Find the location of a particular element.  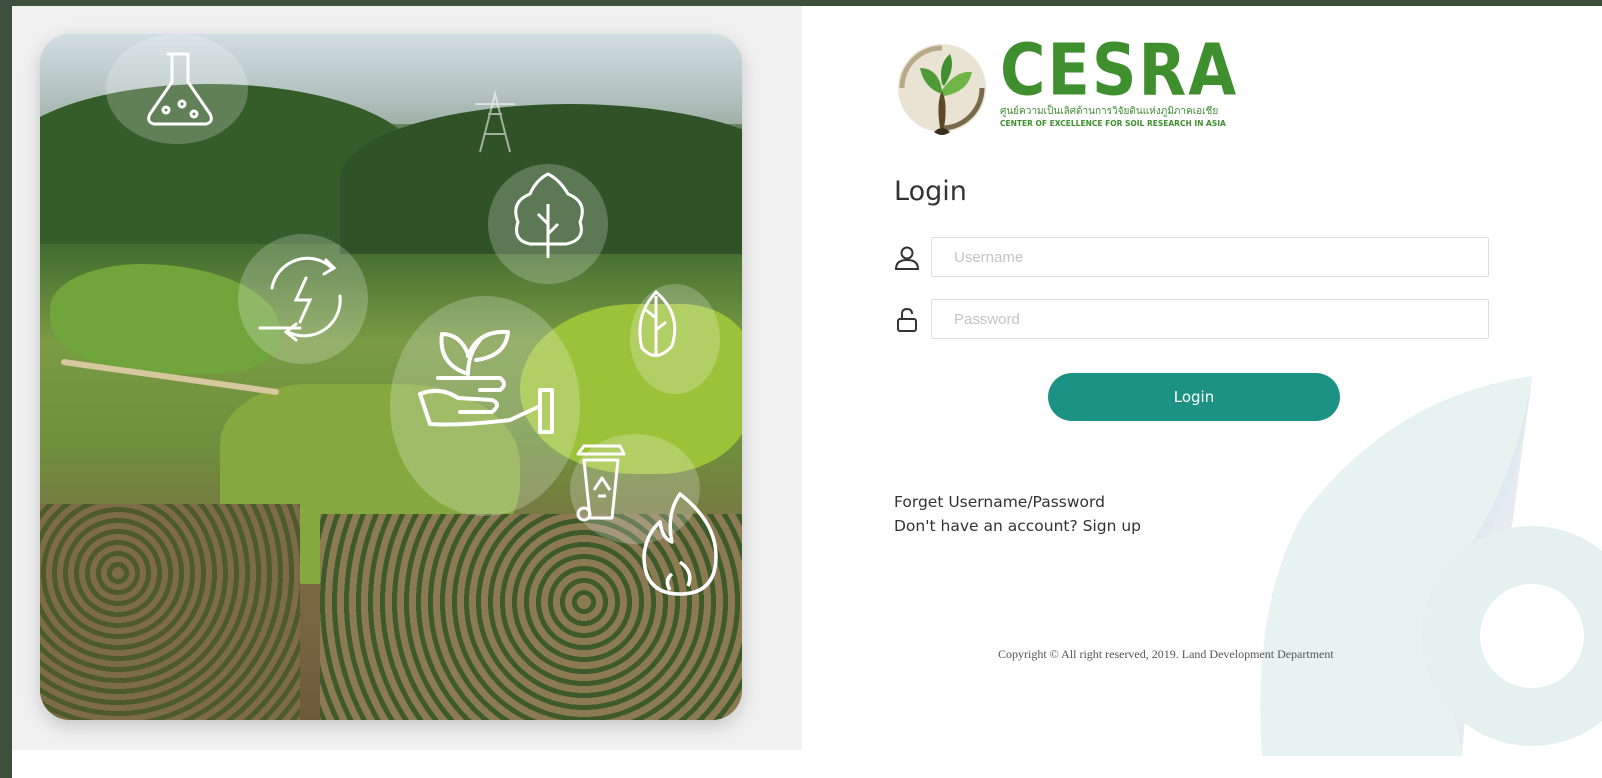

recycle-bin-icon is located at coordinates (601, 483).